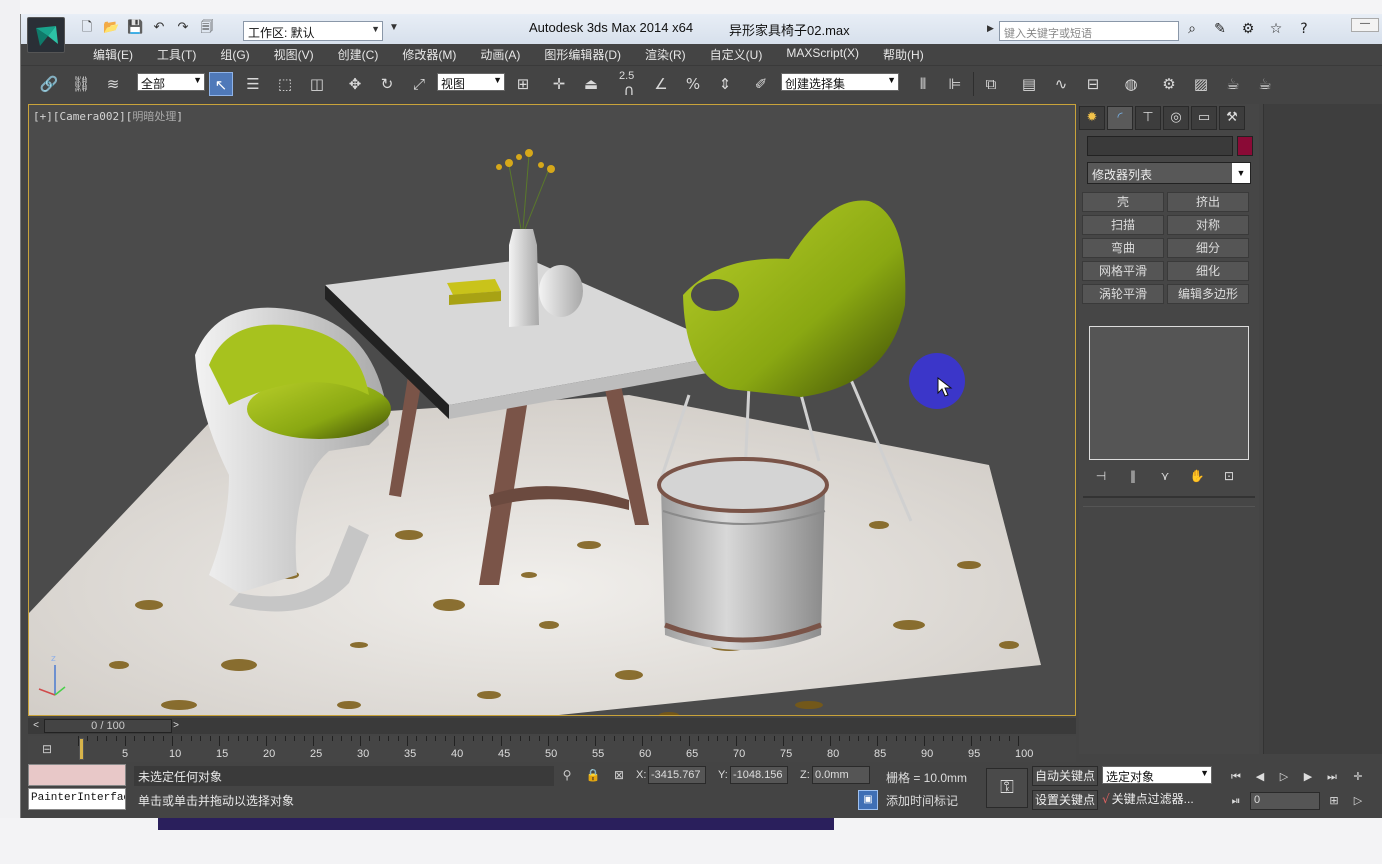  Describe the element at coordinates (1260, 777) in the screenshot. I see `previous-frame-icon: ◀` at that location.